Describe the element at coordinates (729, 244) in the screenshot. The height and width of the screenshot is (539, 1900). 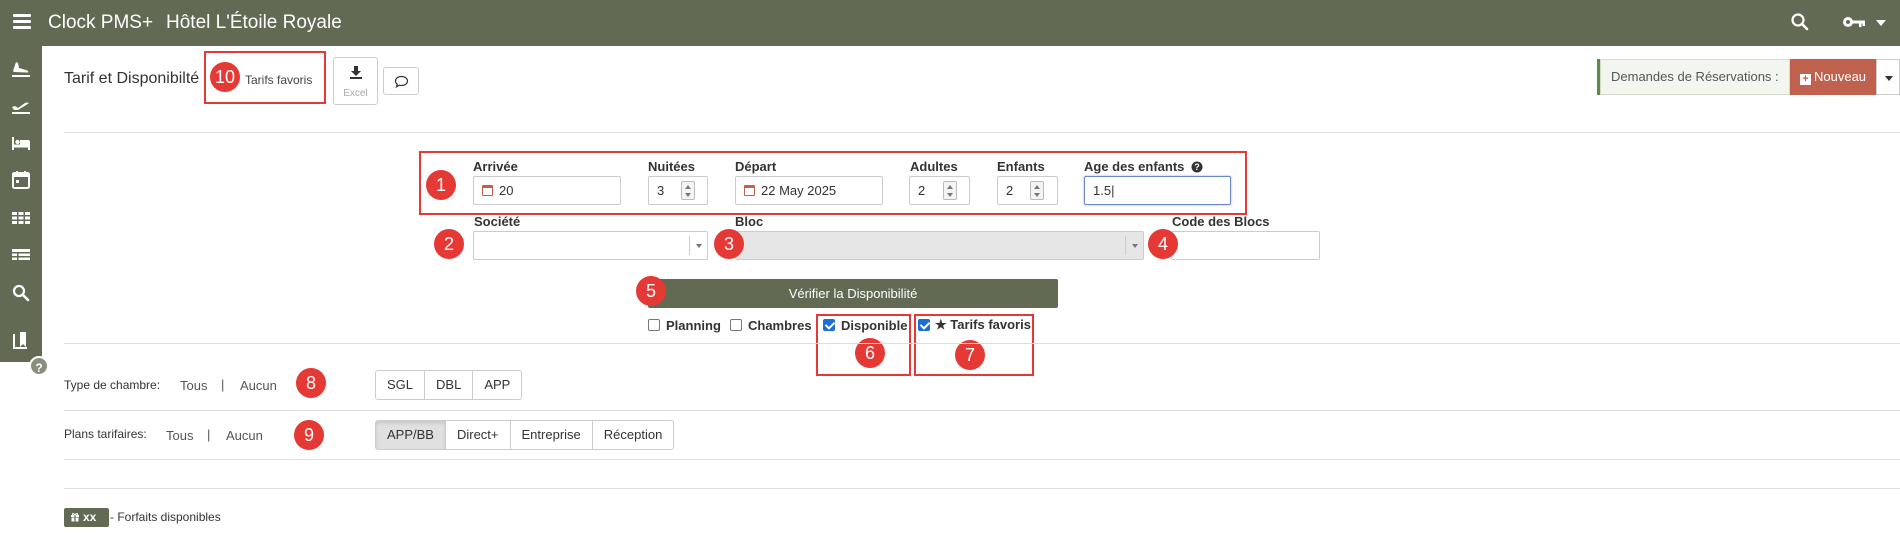
I see `annotation-number-3: 3` at that location.